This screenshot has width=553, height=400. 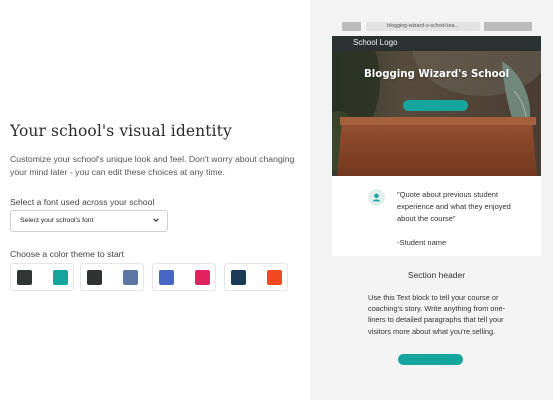 I want to click on browser-nav-button, so click(x=351, y=26).